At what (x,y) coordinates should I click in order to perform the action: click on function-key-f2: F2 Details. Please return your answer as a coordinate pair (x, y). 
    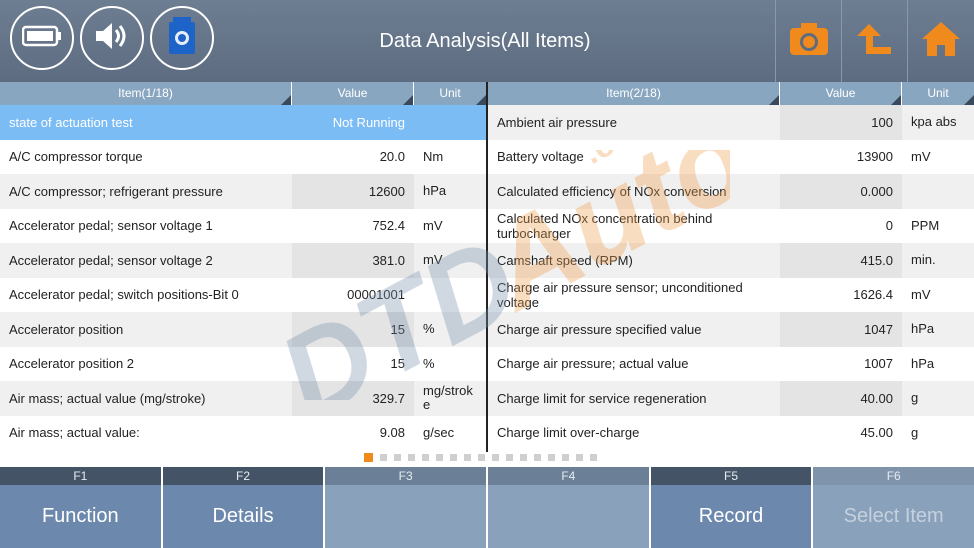
    Looking at the image, I should click on (243, 507).